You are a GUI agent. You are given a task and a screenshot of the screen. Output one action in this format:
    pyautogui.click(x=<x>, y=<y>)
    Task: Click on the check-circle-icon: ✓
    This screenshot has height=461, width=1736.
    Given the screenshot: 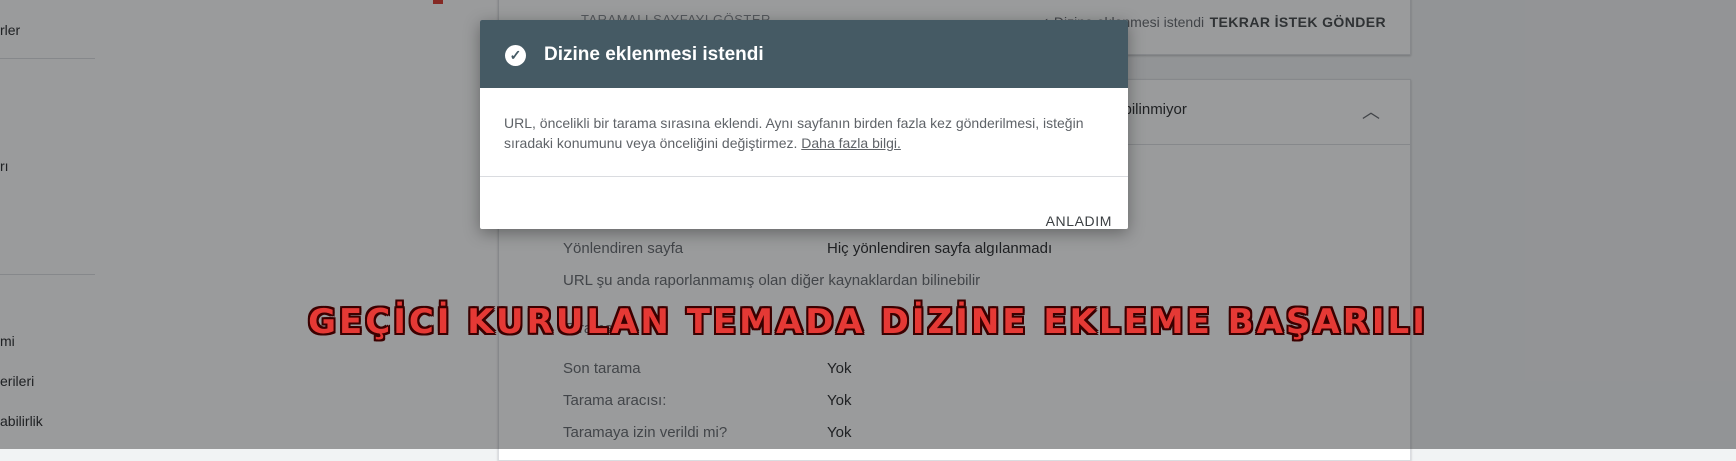 What is the action you would take?
    pyautogui.click(x=515, y=55)
    